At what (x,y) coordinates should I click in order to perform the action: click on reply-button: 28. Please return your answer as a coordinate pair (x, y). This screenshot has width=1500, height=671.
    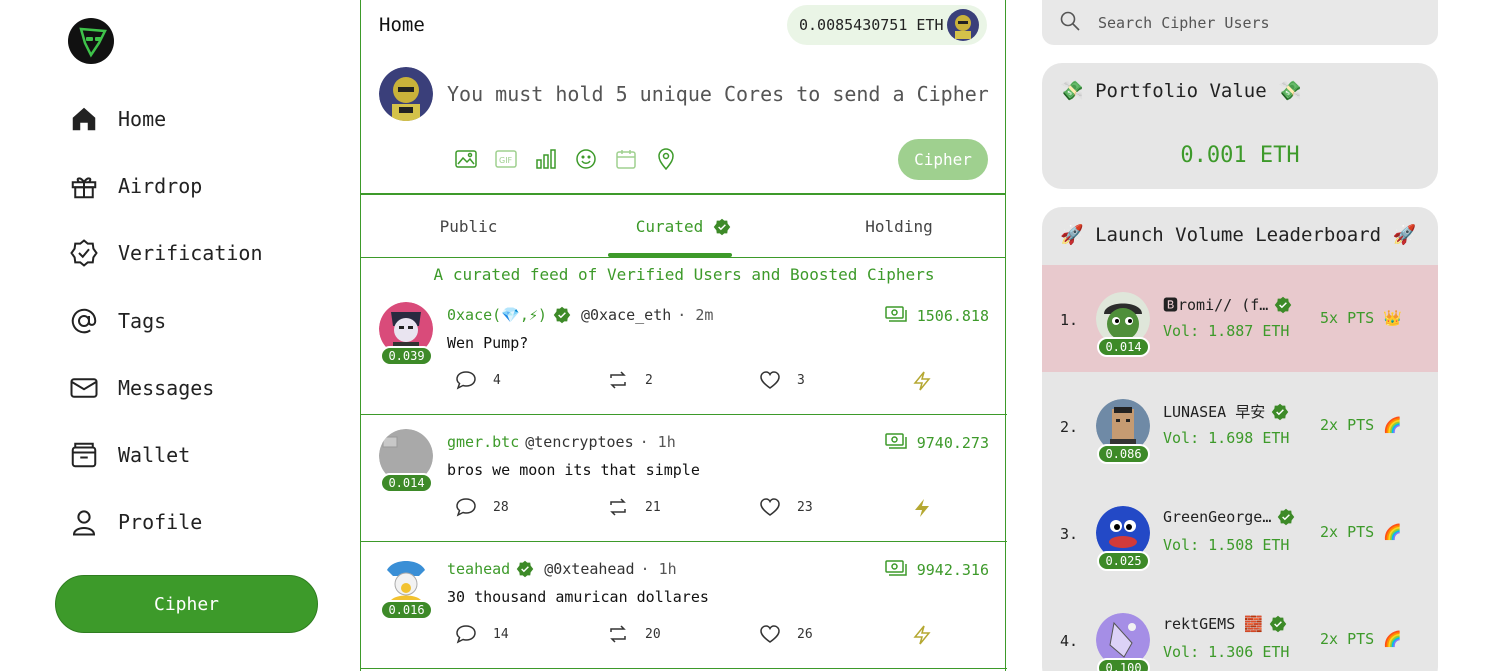
    Looking at the image, I should click on (482, 507).